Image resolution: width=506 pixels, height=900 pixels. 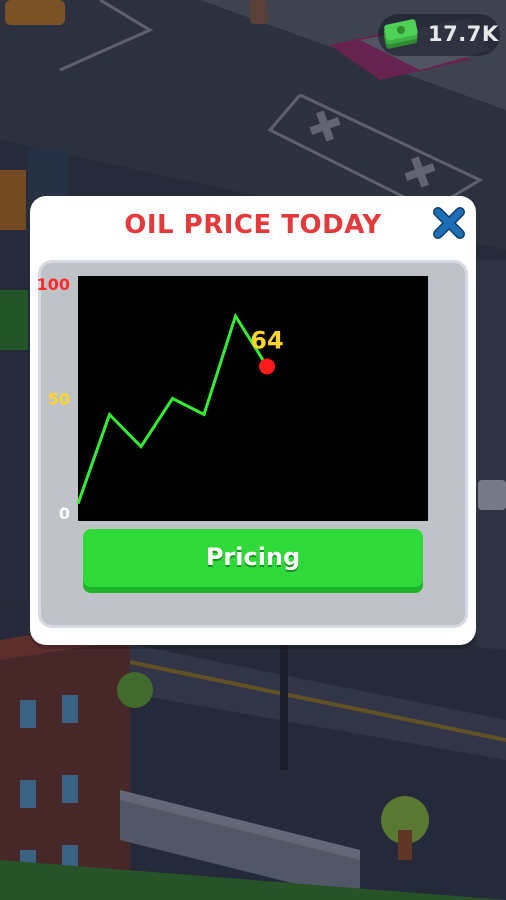 I want to click on modal-title: OIL PRICE TODAY, so click(x=253, y=225).